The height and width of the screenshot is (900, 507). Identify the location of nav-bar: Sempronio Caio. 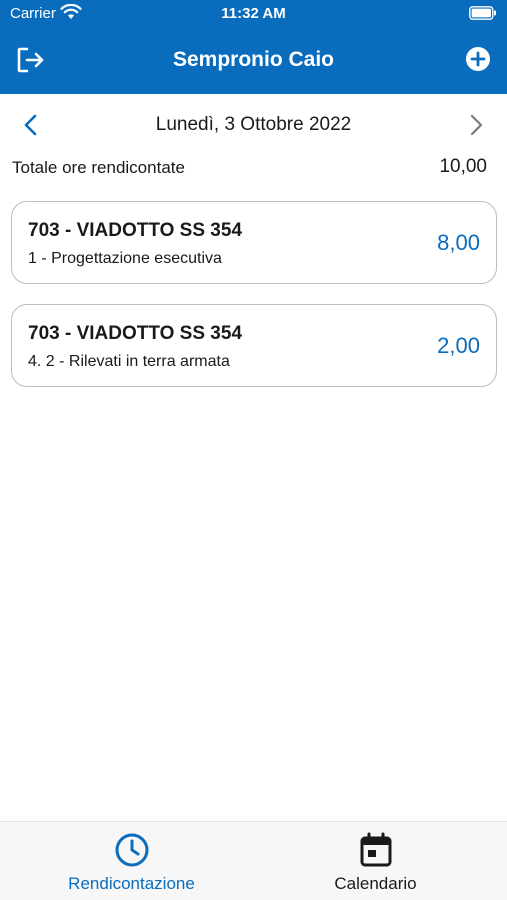
(253, 60).